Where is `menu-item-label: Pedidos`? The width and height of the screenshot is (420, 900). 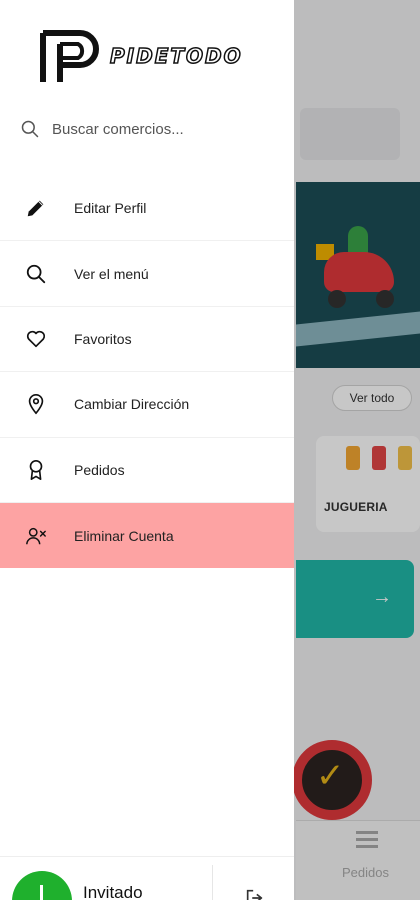 menu-item-label: Pedidos is located at coordinates (99, 469).